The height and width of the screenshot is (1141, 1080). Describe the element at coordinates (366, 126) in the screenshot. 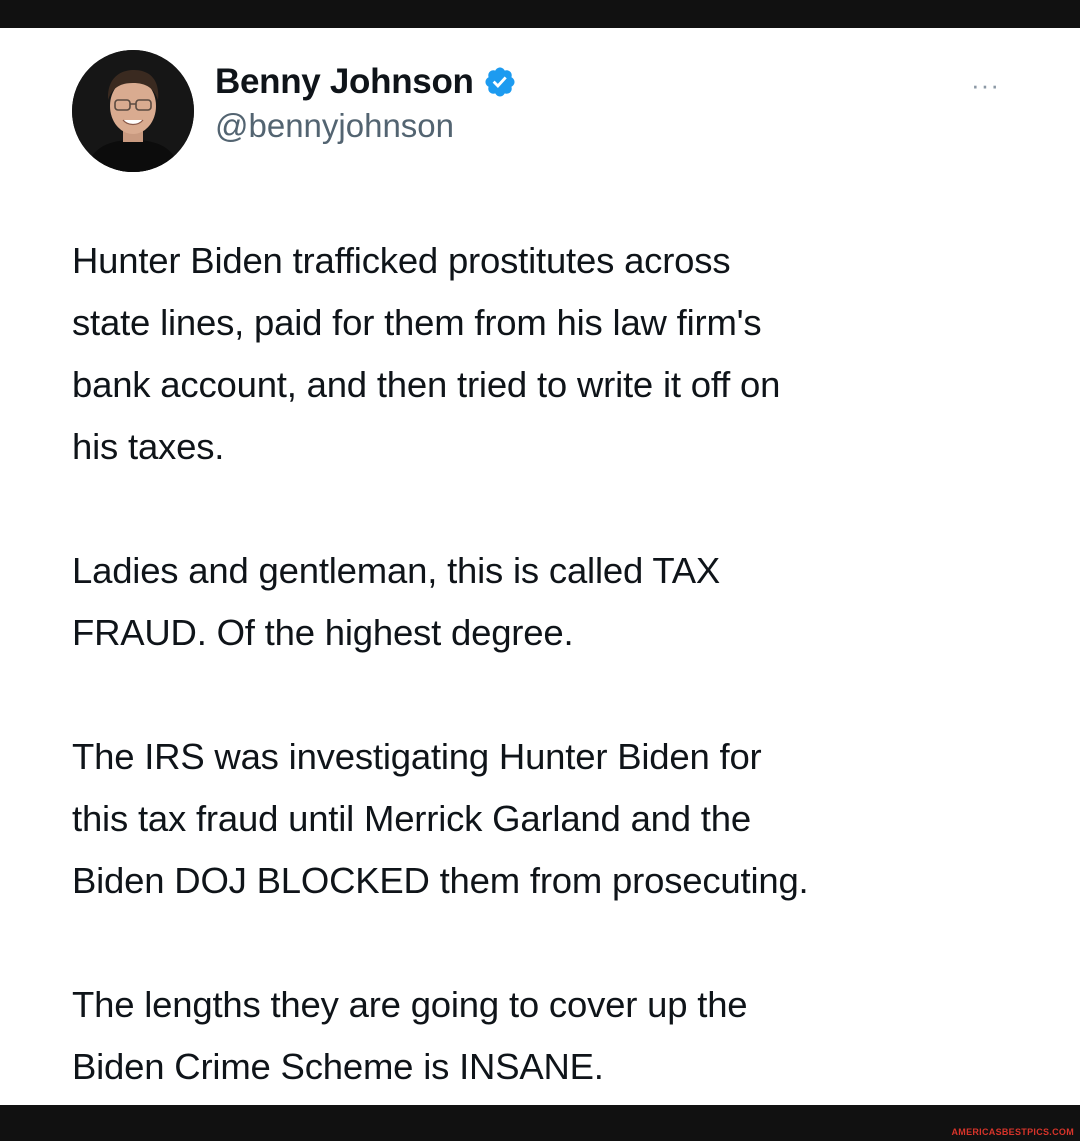

I see `author-handle: @bennyjohnson` at that location.